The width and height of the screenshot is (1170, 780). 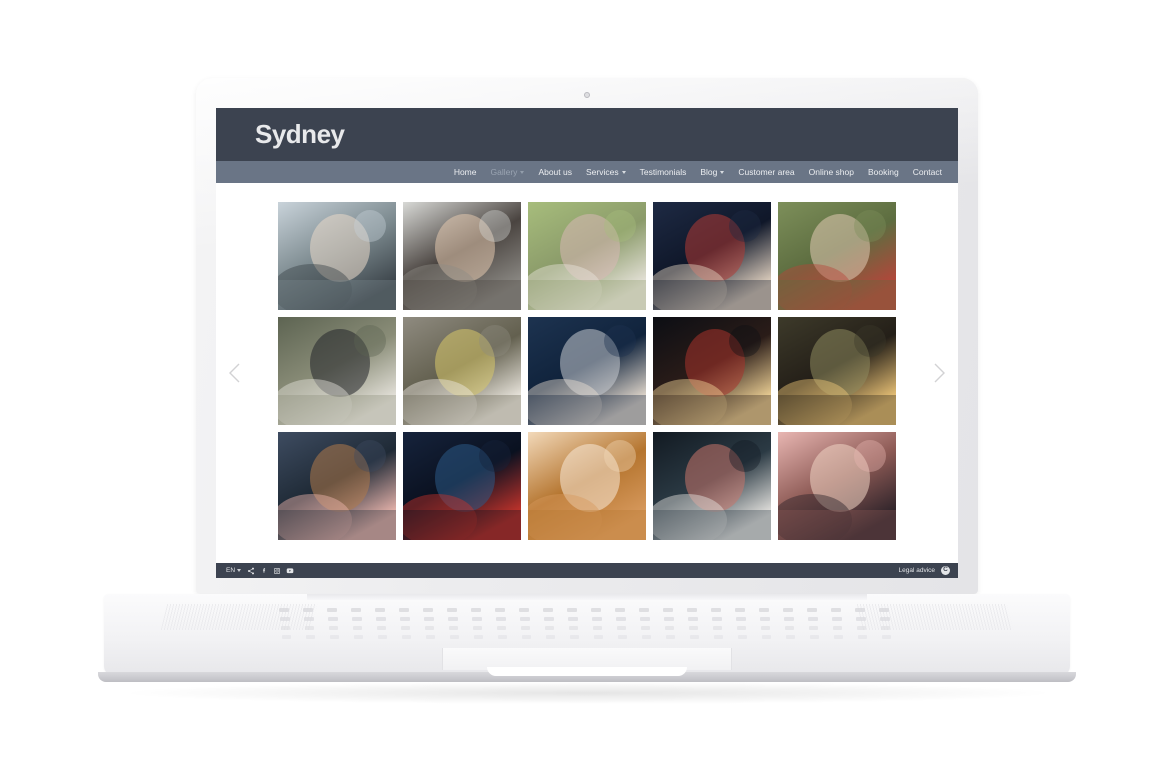 What do you see at coordinates (555, 172) in the screenshot?
I see `nav-item-about-us: About us` at bounding box center [555, 172].